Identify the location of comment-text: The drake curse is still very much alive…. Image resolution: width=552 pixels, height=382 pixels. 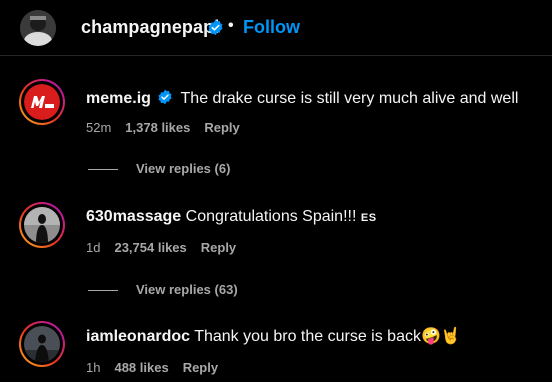
(349, 98).